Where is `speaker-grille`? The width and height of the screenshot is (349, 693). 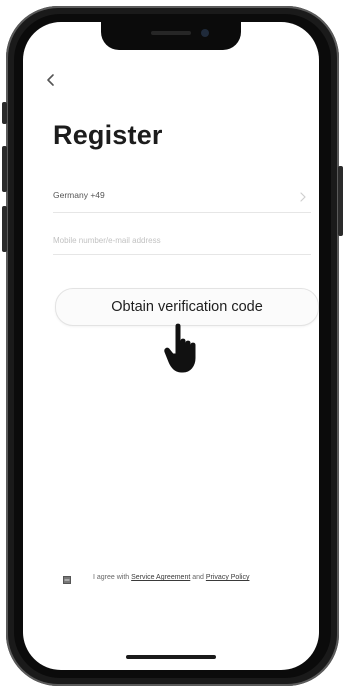
speaker-grille is located at coordinates (171, 33).